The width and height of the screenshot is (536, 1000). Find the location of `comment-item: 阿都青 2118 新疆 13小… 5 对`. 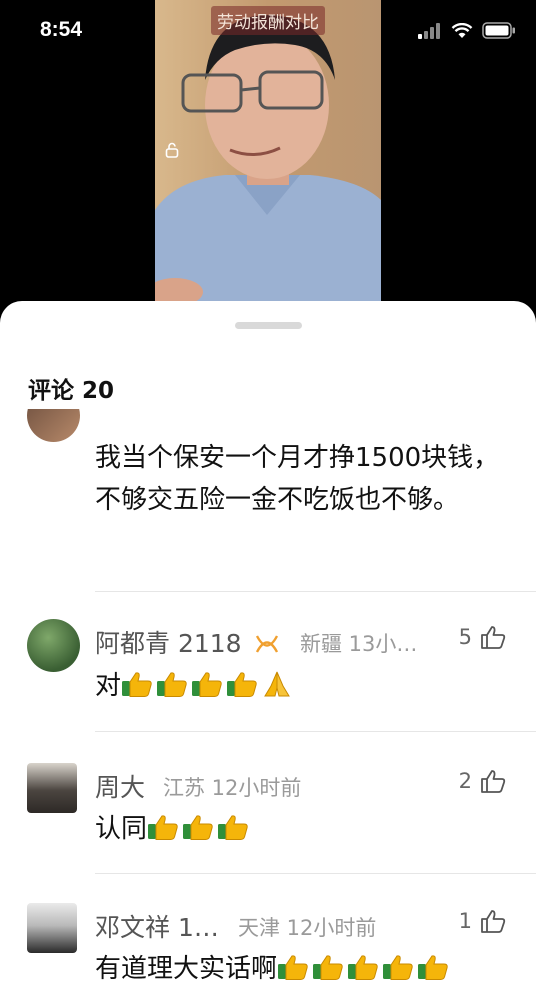

comment-item: 阿都青 2118 新疆 13小… 5 对 is located at coordinates (268, 663).